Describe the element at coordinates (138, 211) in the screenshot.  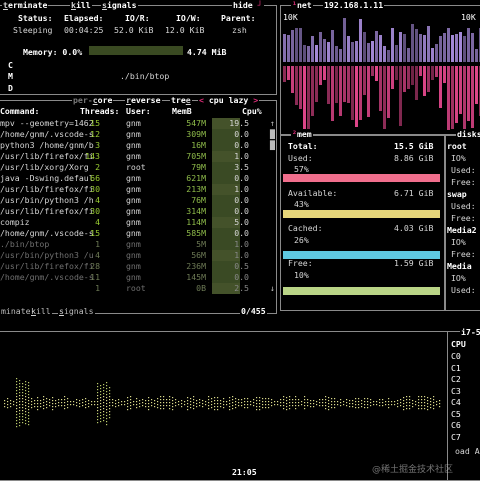
I see `table-row: /usr/lib/firefox/fi 30 gnm 314M 0.0` at that location.